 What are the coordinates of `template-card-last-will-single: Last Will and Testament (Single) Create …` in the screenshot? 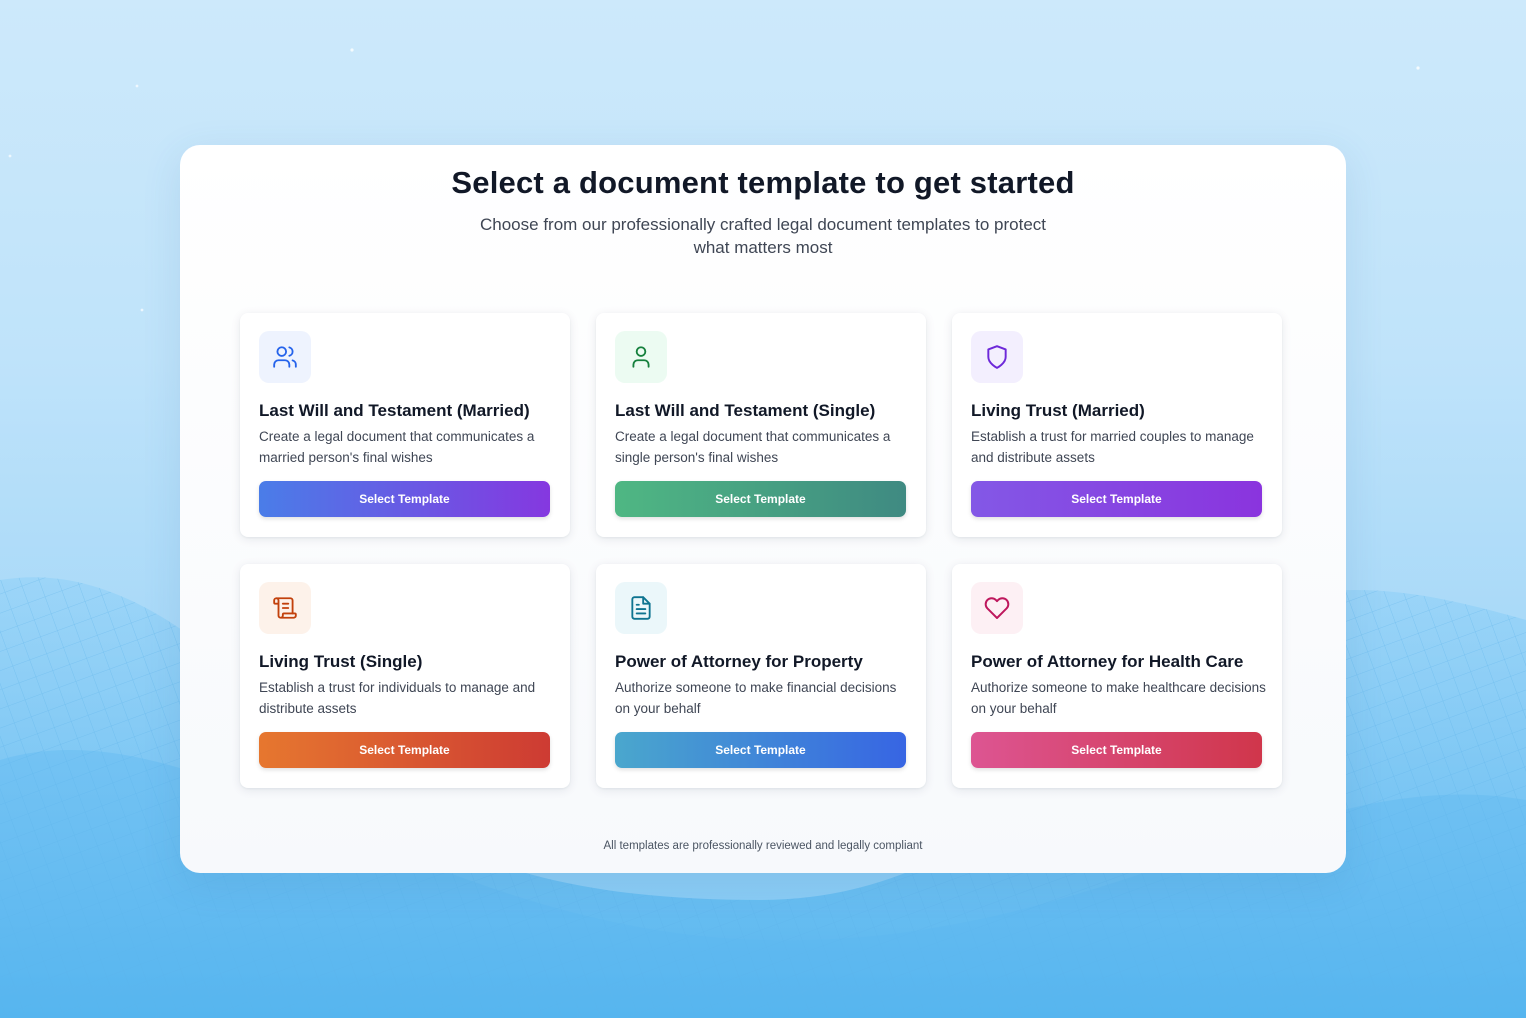 It's located at (761, 425).